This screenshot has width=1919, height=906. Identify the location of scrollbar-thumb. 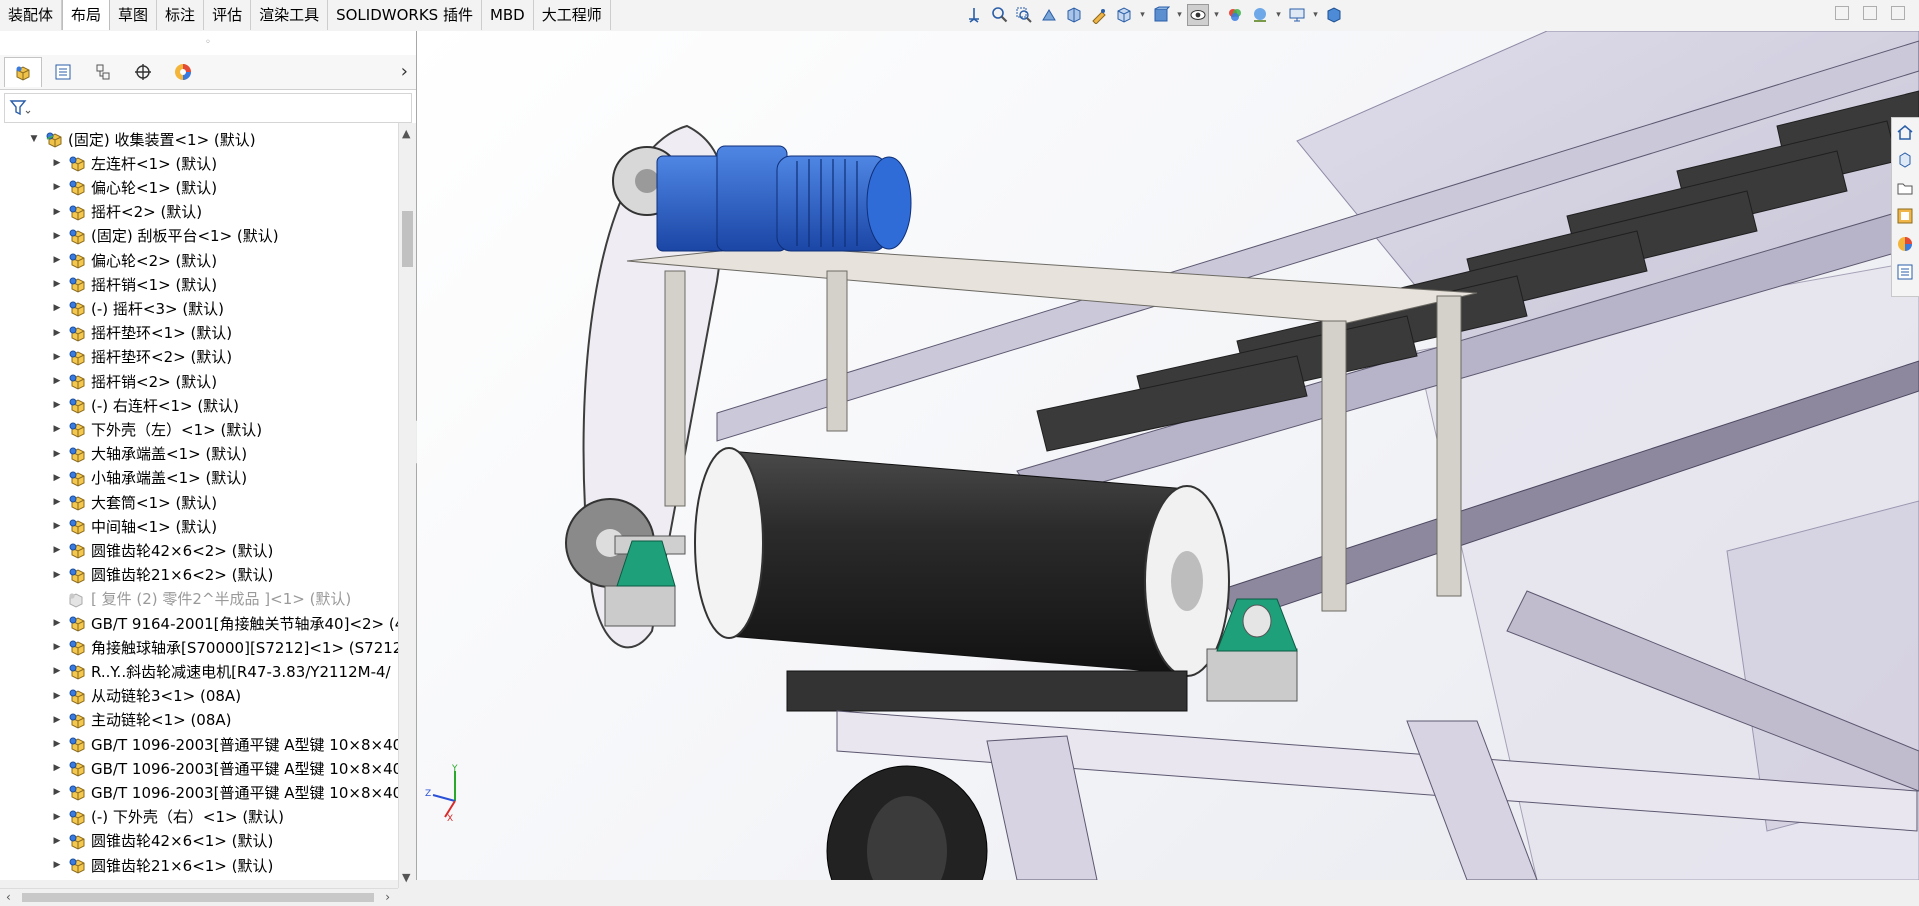
(198, 897).